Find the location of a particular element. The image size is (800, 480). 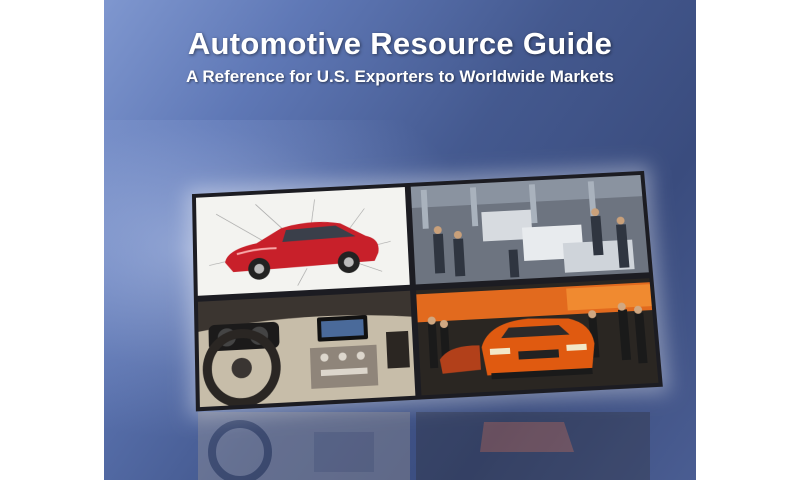

reflection-graphic is located at coordinates (424, 446).